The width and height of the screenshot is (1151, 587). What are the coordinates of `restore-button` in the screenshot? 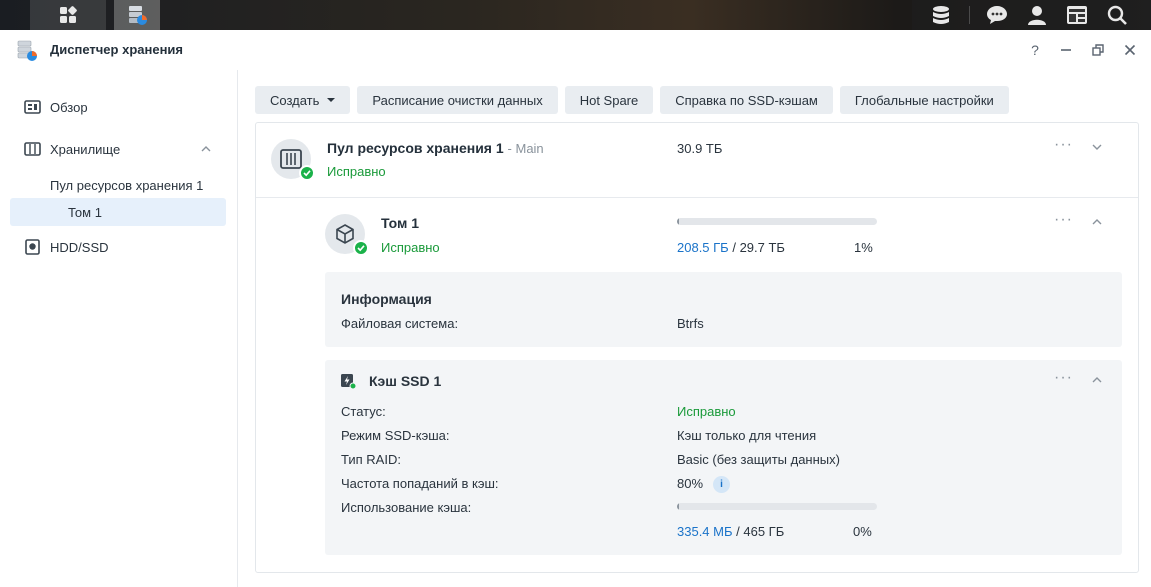 It's located at (1098, 50).